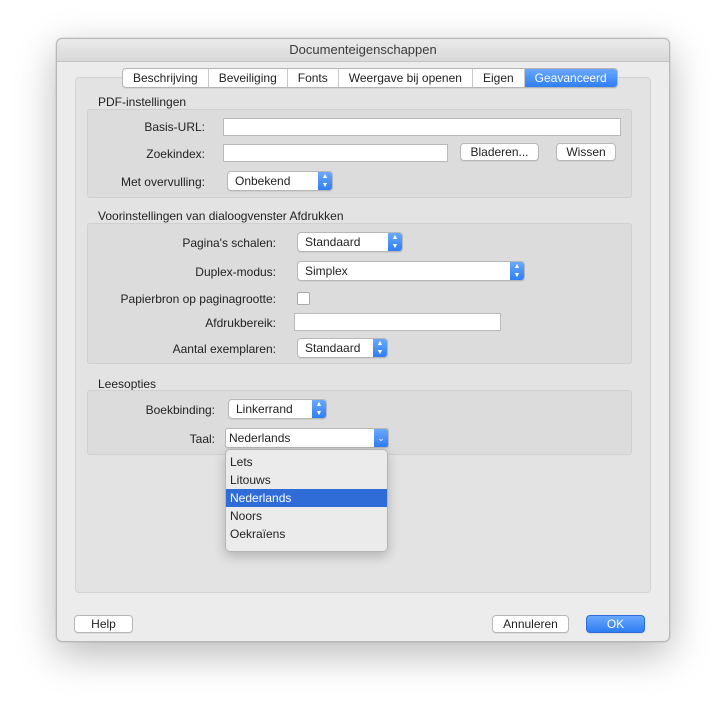 The image size is (724, 714). Describe the element at coordinates (333, 348) in the screenshot. I see `copies-value: Standaard` at that location.